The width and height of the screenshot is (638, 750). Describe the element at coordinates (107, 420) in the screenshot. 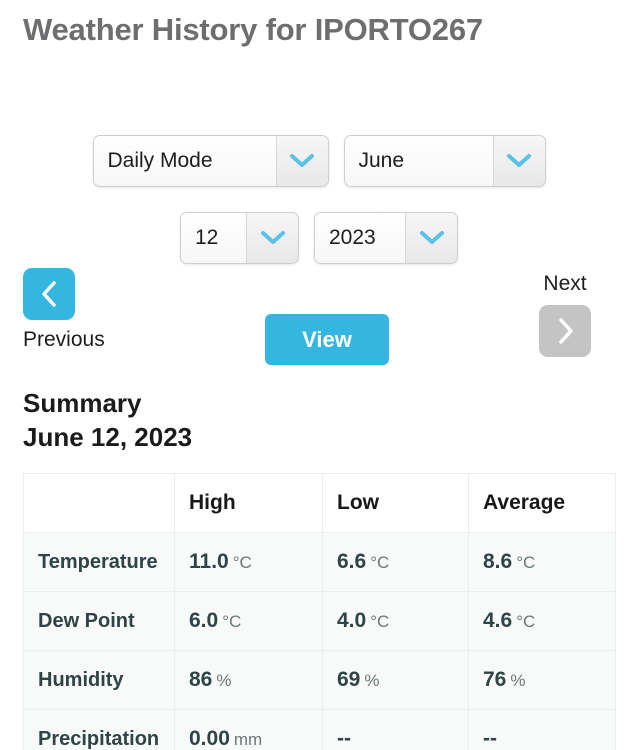

I see `summary-block: Summary June 12, 2023` at that location.